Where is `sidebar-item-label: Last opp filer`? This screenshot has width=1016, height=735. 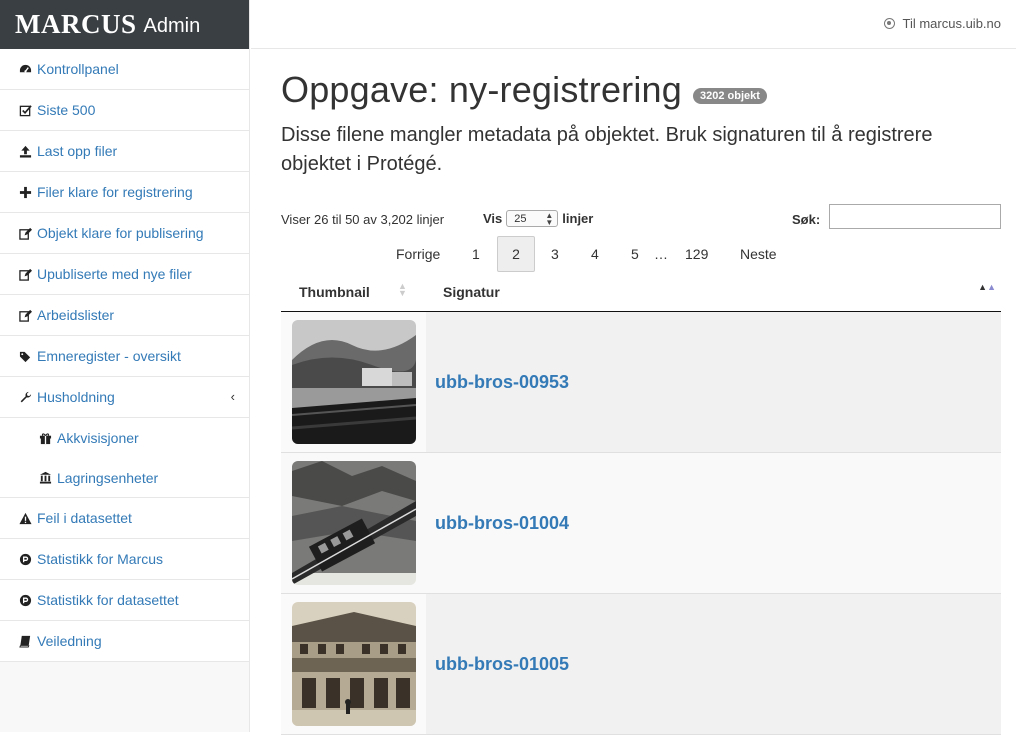
sidebar-item-label: Last opp filer is located at coordinates (77, 151).